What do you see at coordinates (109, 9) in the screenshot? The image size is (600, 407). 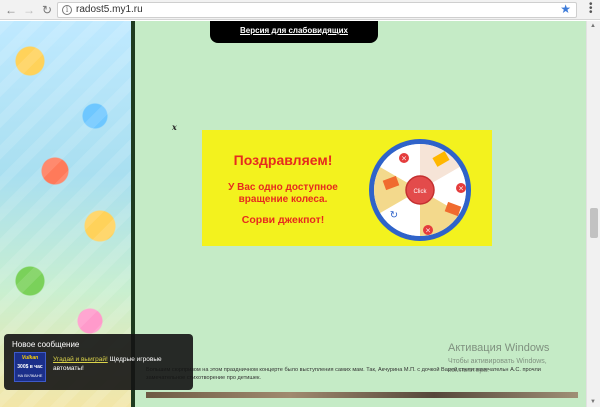 I see `url-text: radost5.my1.ru` at bounding box center [109, 9].